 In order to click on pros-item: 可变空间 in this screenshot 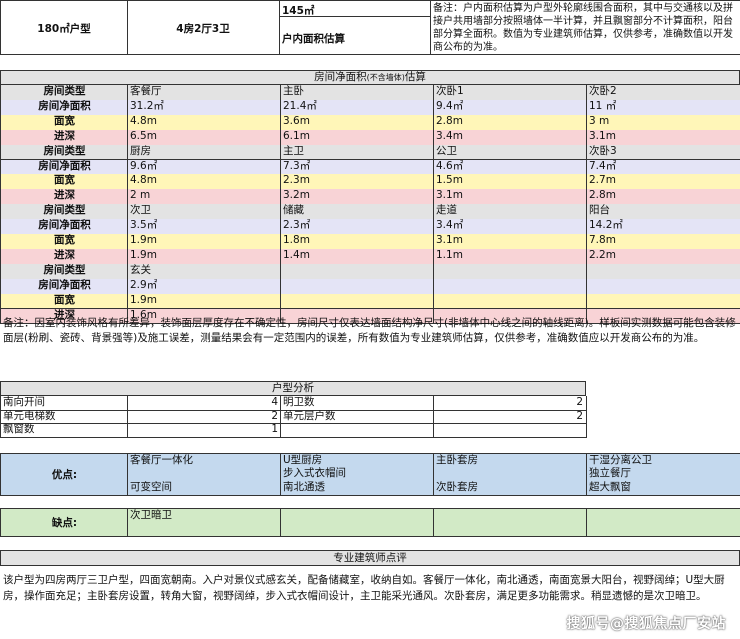, I will do `click(204, 488)`.